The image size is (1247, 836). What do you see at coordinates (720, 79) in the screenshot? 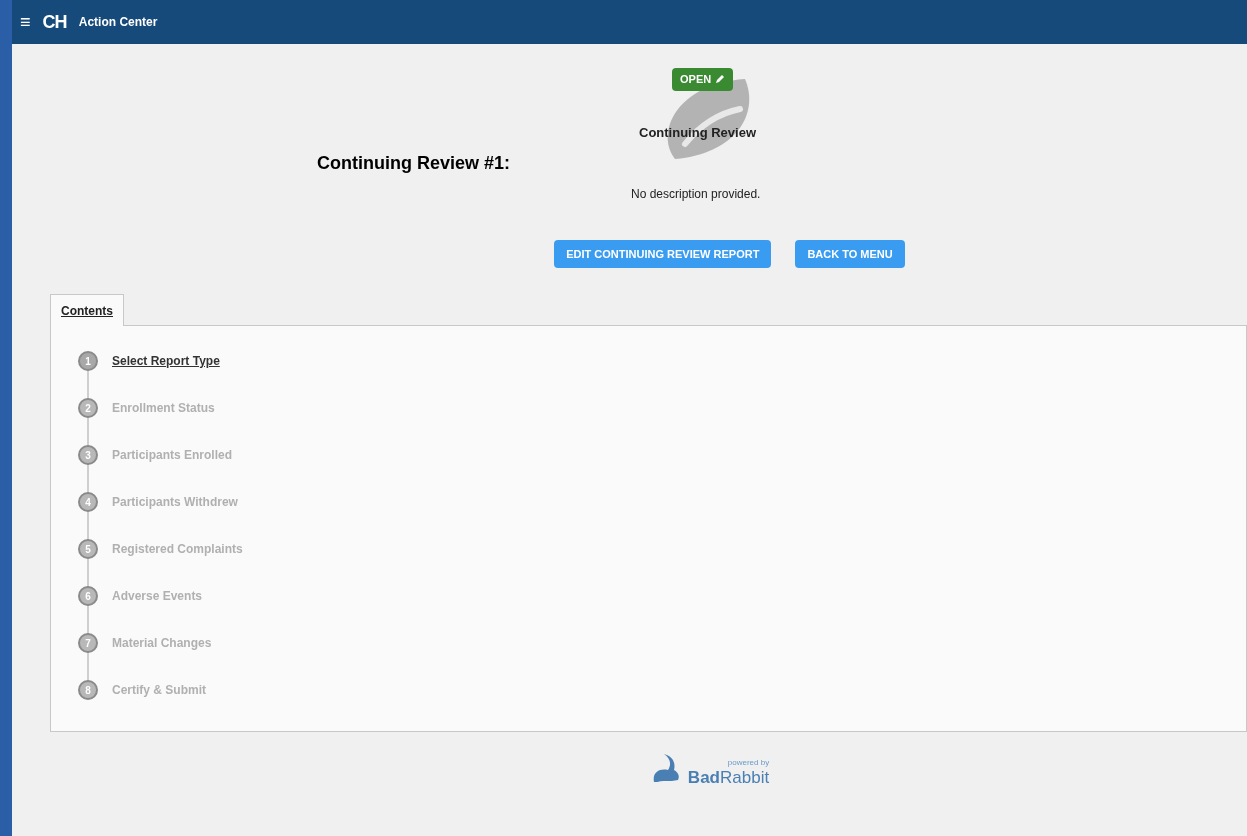
I see `pencil-icon` at bounding box center [720, 79].